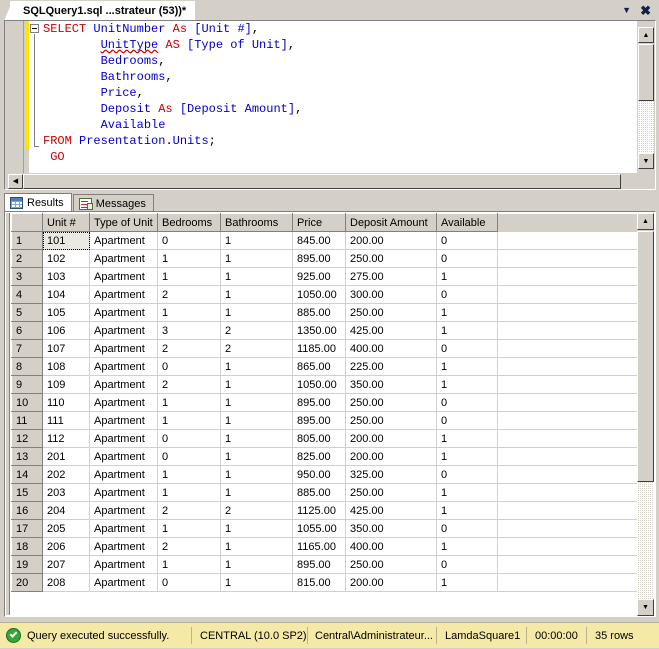 The height and width of the screenshot is (649, 659). Describe the element at coordinates (324, 438) in the screenshot. I see `table-row: 12 112 Apartment 0 1 805.00 200.00 1` at that location.